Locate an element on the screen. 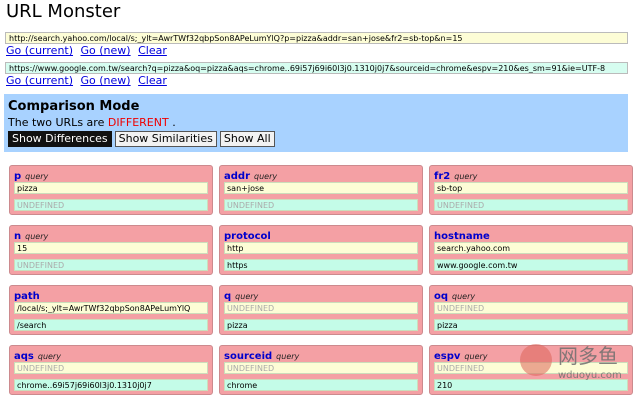  comparison-title: Comparison Mode is located at coordinates (74, 106).